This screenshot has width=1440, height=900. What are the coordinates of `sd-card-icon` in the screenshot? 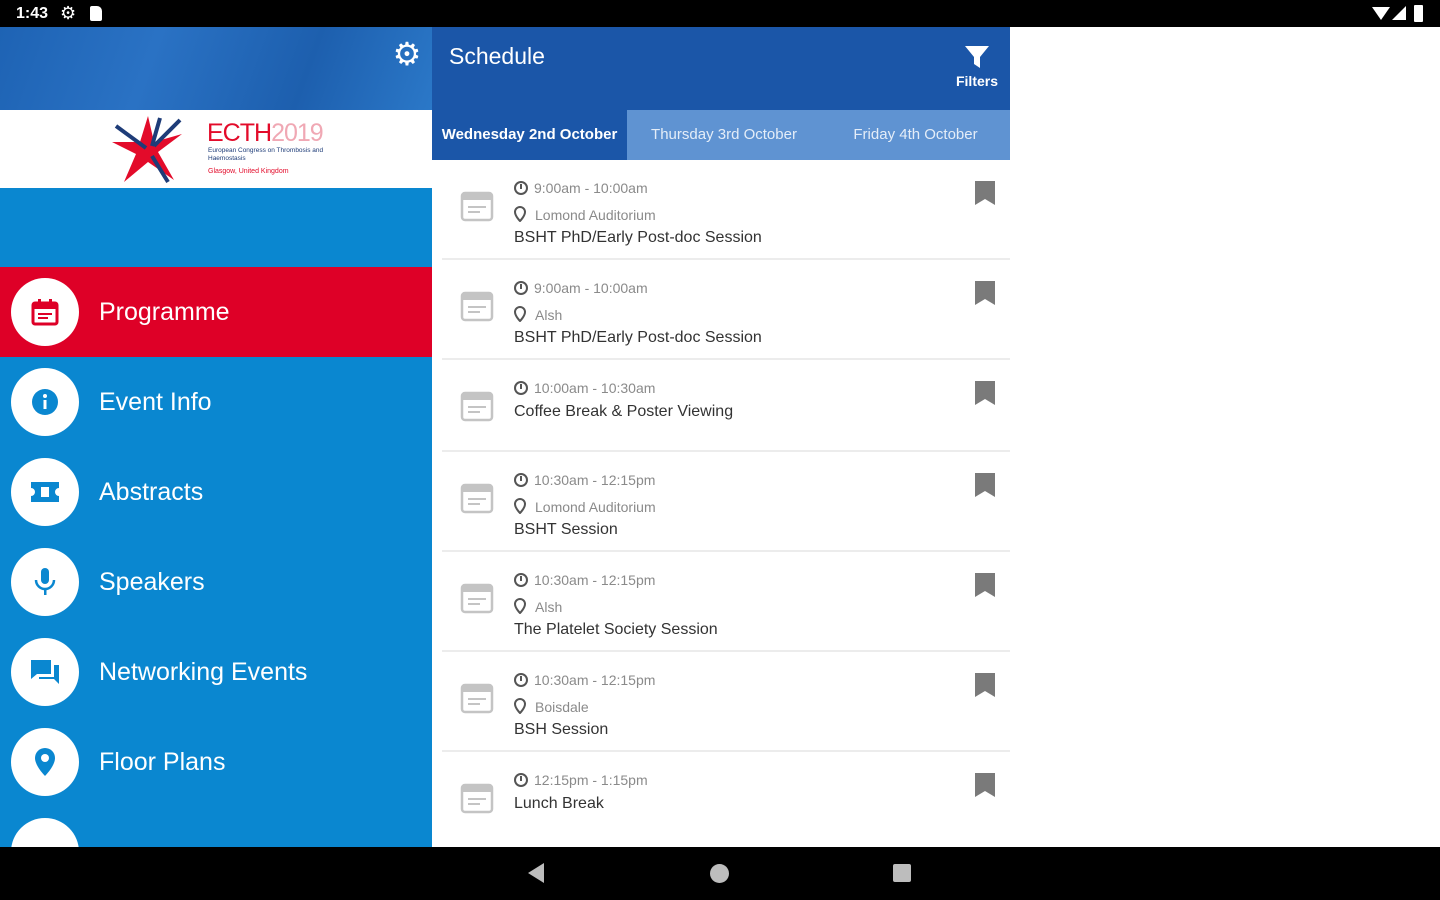 It's located at (96, 13).